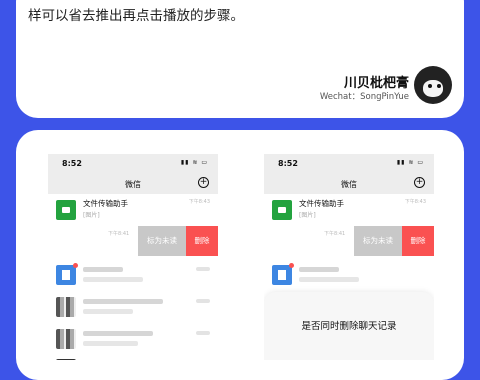 Image resolution: width=480 pixels, height=380 pixels. Describe the element at coordinates (376, 83) in the screenshot. I see `author-name: 川贝枇杷膏` at that location.